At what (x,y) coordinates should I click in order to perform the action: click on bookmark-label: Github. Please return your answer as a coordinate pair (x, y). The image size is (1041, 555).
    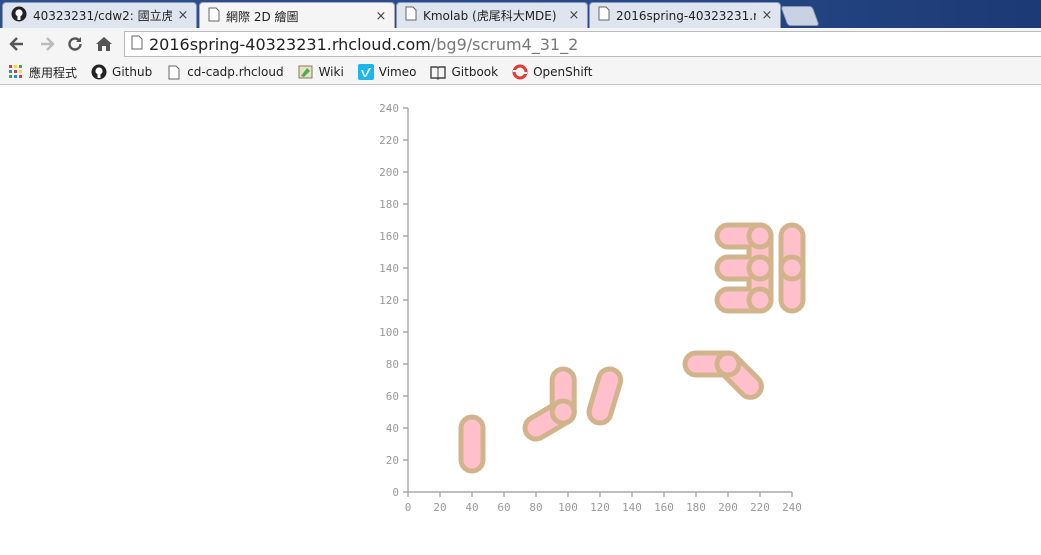
    Looking at the image, I should click on (132, 72).